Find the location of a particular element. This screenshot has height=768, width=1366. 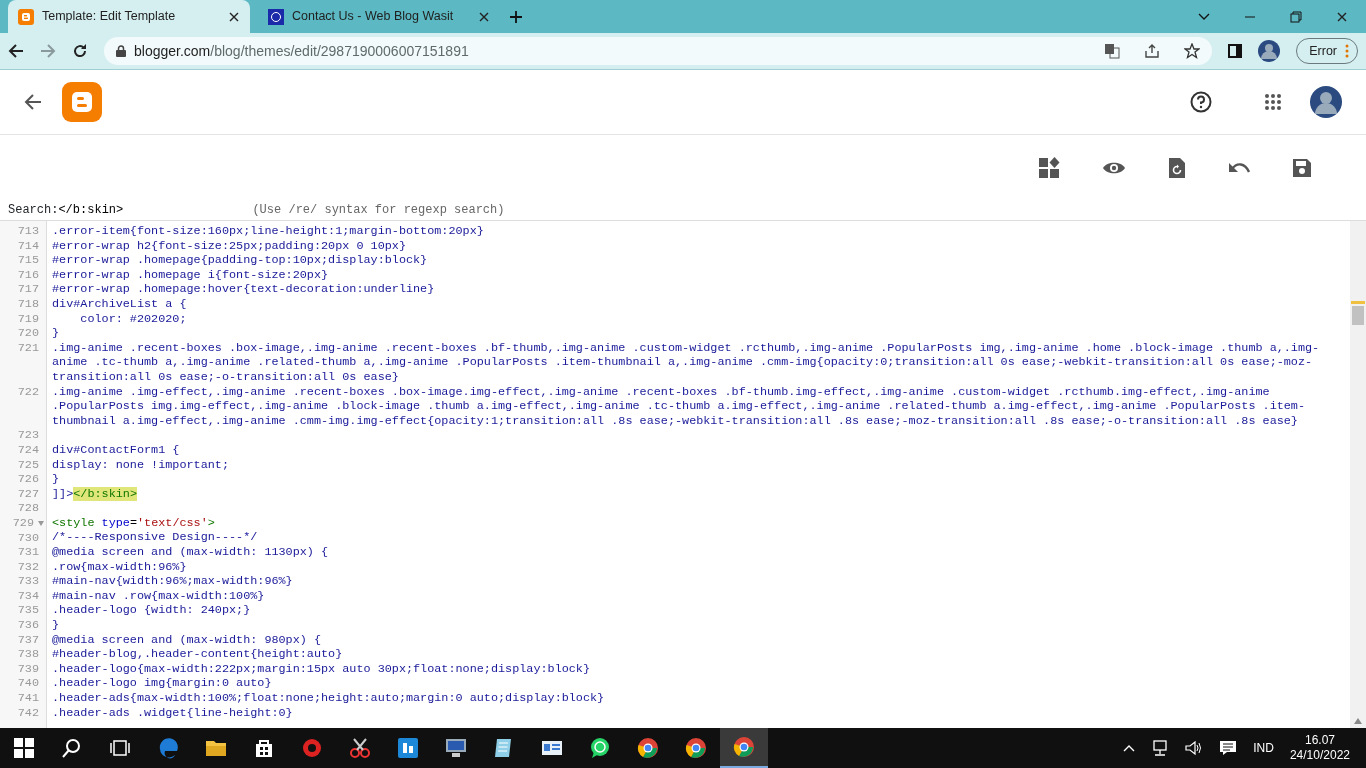

line-number: 741 is located at coordinates (28, 698).